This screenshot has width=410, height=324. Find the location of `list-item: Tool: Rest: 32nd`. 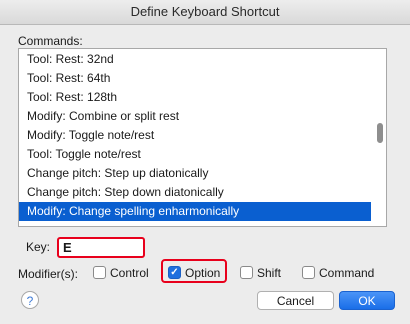

list-item: Tool: Rest: 32nd is located at coordinates (195, 59).